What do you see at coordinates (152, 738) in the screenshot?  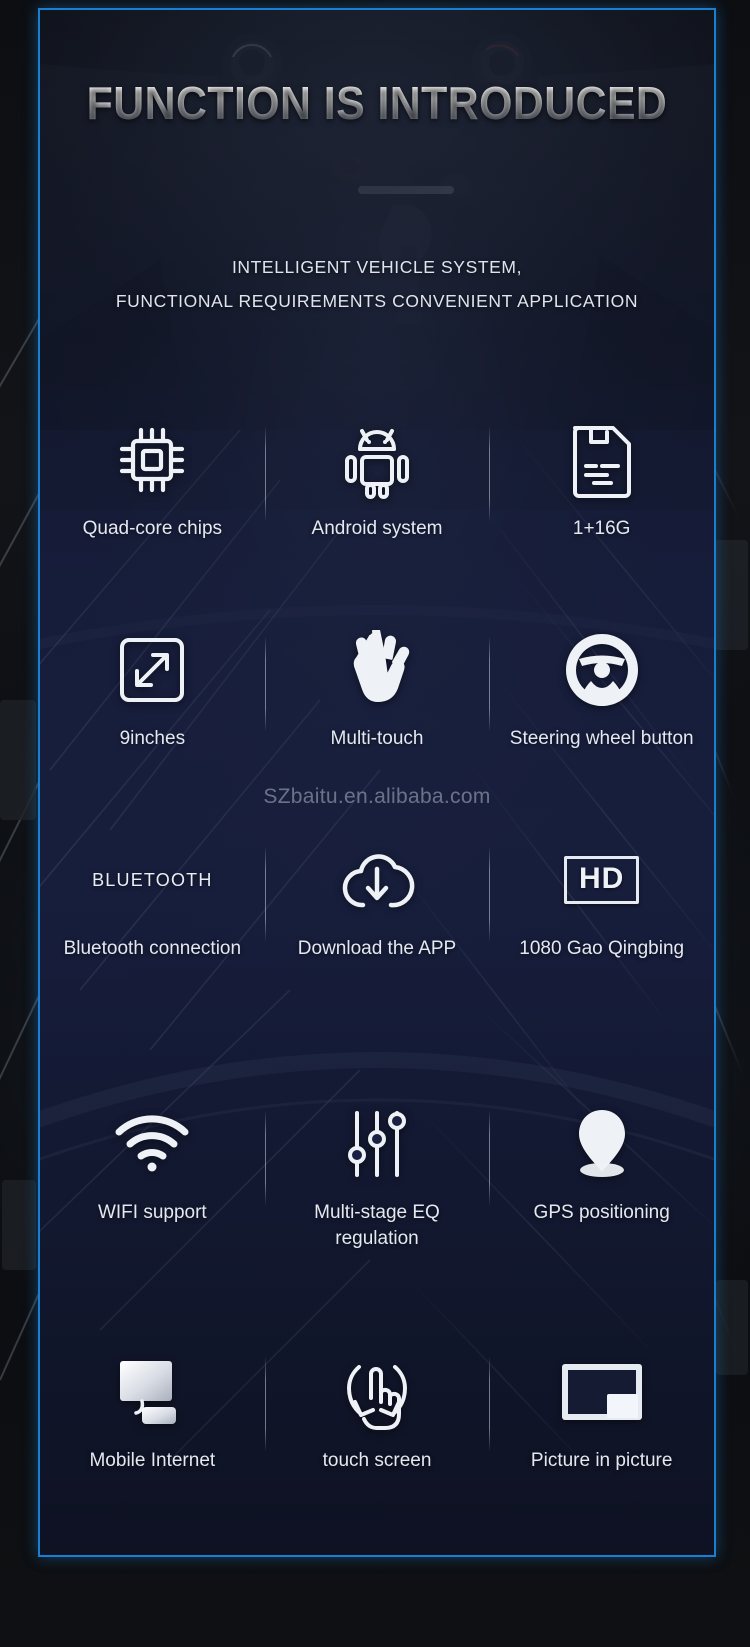 I see `feature-label: 9inches` at bounding box center [152, 738].